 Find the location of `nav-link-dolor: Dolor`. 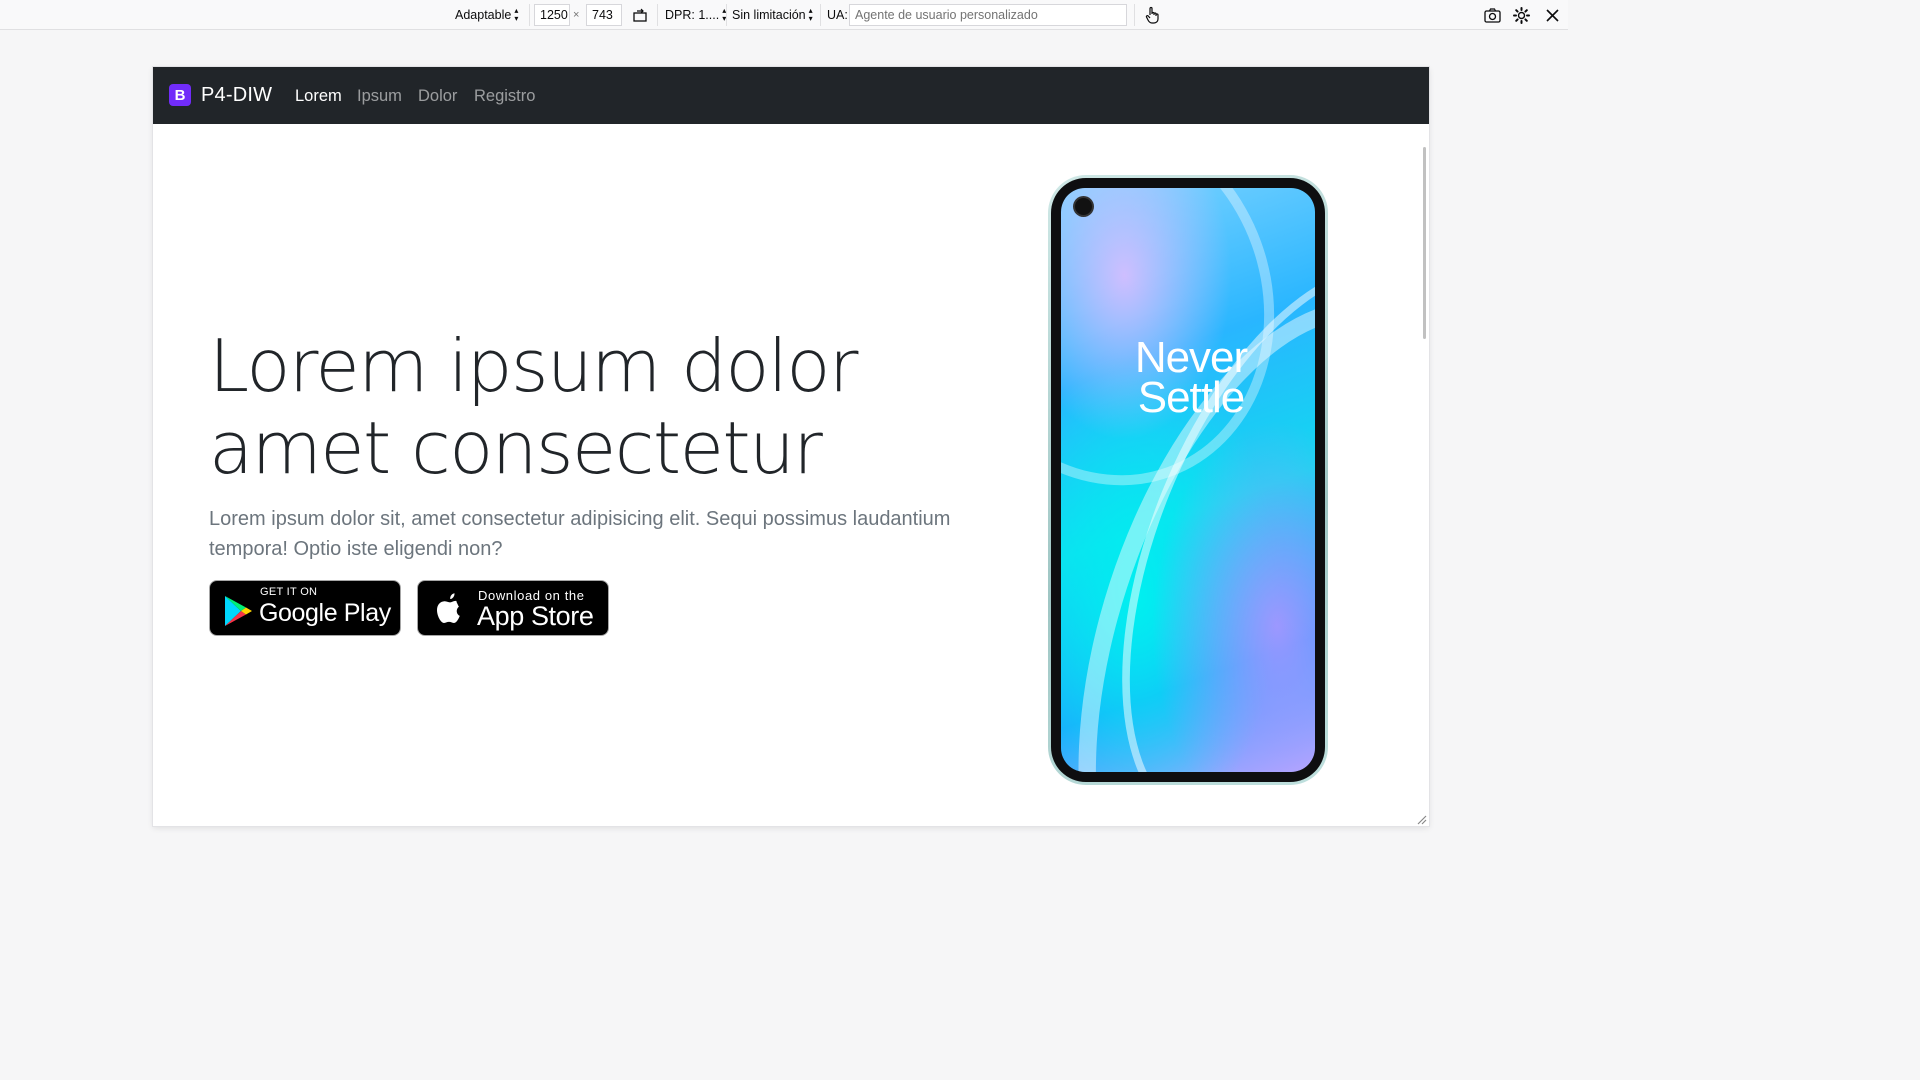

nav-link-dolor: Dolor is located at coordinates (437, 96).